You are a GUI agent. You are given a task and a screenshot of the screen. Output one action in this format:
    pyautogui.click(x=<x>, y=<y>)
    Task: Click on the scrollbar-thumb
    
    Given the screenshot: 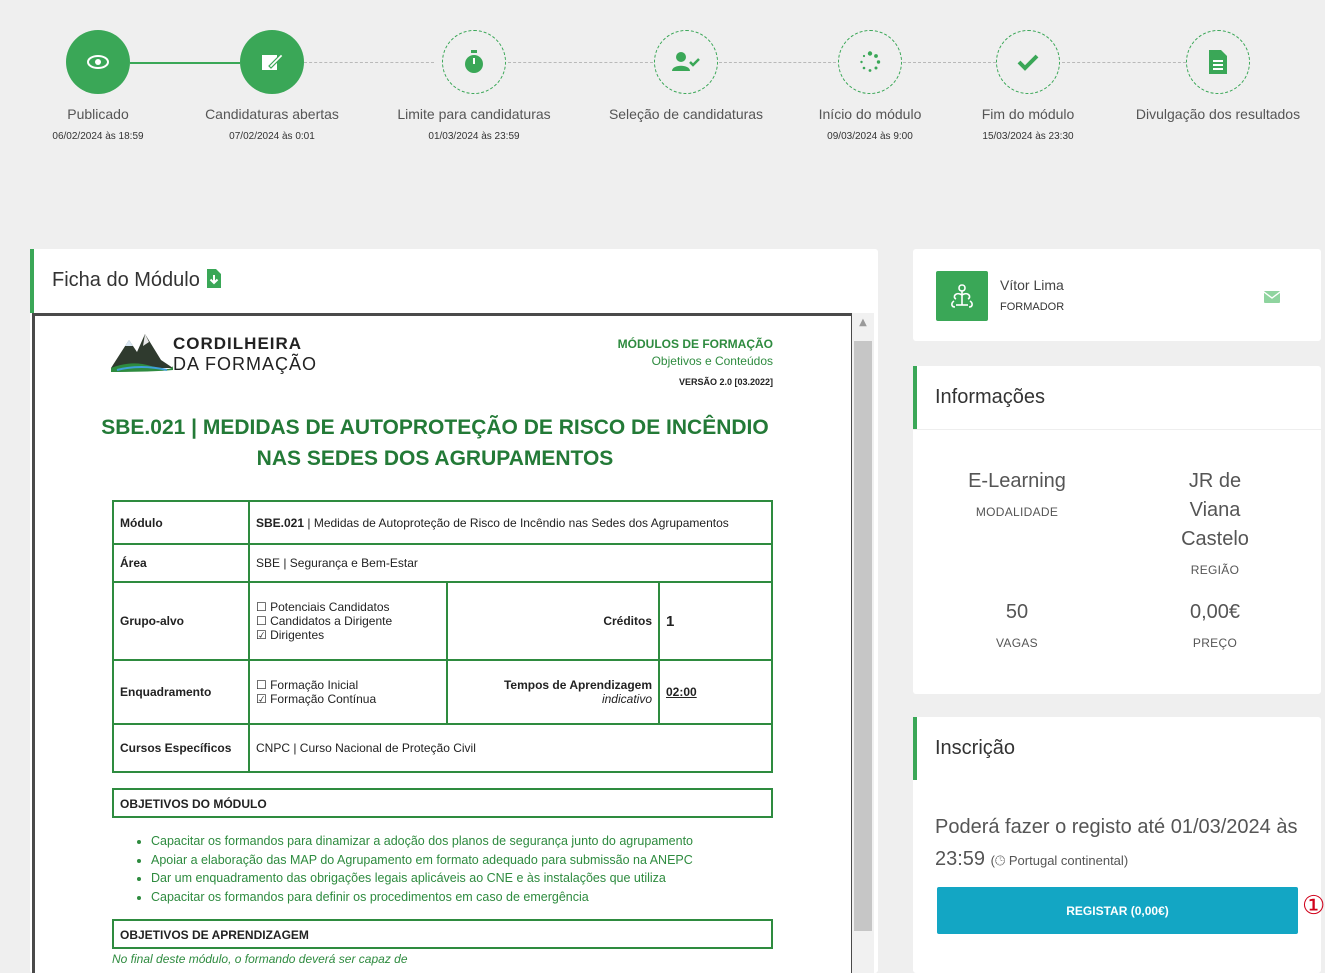 What is the action you would take?
    pyautogui.click(x=863, y=636)
    